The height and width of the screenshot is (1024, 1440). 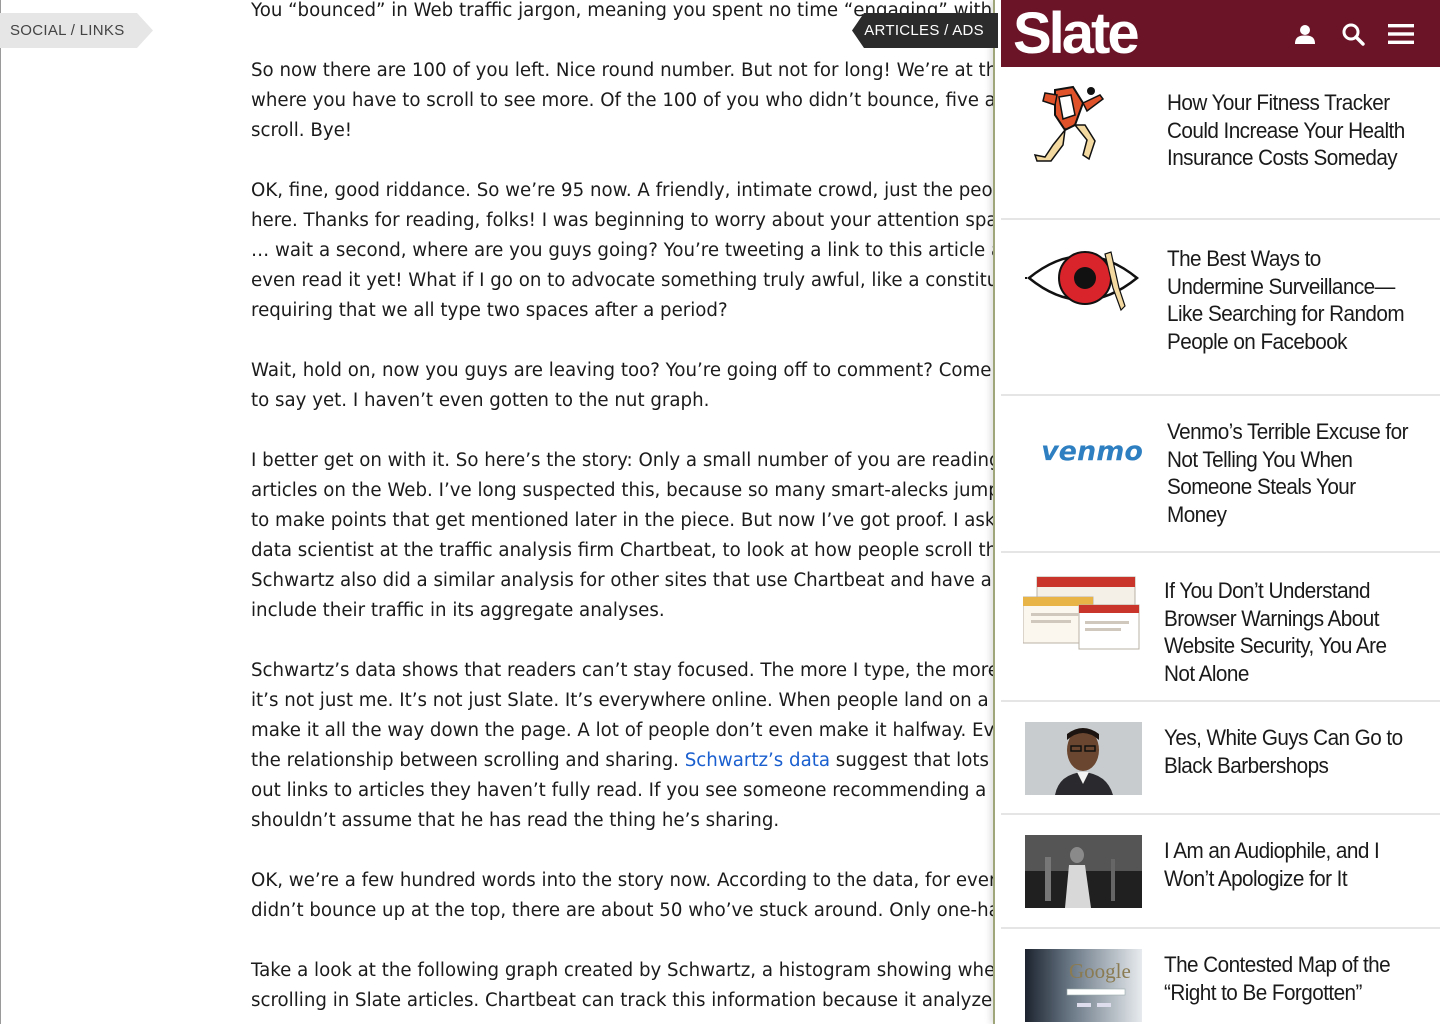 What do you see at coordinates (1076, 33) in the screenshot?
I see `slate-logo: Slate` at bounding box center [1076, 33].